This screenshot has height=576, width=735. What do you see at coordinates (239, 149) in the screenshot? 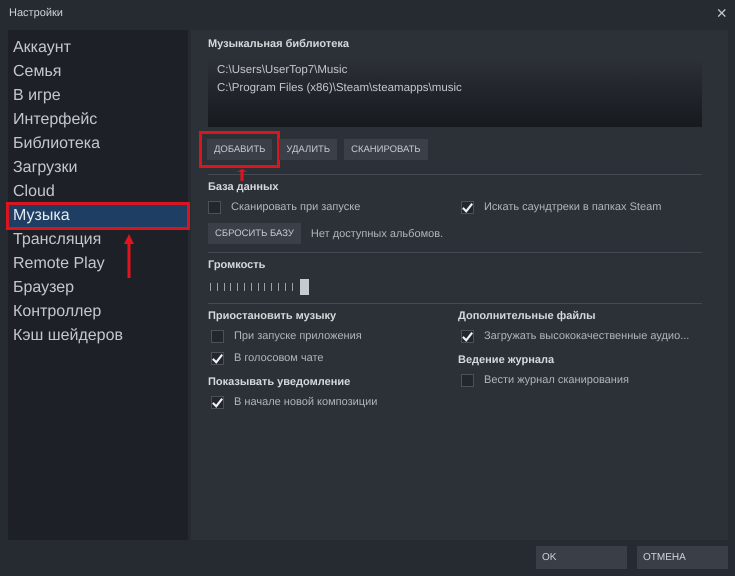
I see `library-button: ДОБАВИТЬ` at bounding box center [239, 149].